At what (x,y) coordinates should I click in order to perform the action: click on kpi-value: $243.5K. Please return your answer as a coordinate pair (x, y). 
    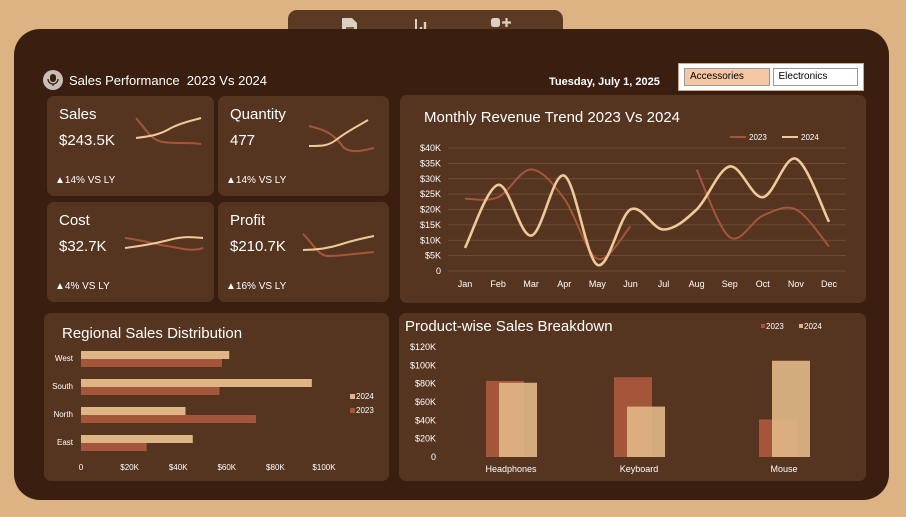
    Looking at the image, I should click on (87, 140).